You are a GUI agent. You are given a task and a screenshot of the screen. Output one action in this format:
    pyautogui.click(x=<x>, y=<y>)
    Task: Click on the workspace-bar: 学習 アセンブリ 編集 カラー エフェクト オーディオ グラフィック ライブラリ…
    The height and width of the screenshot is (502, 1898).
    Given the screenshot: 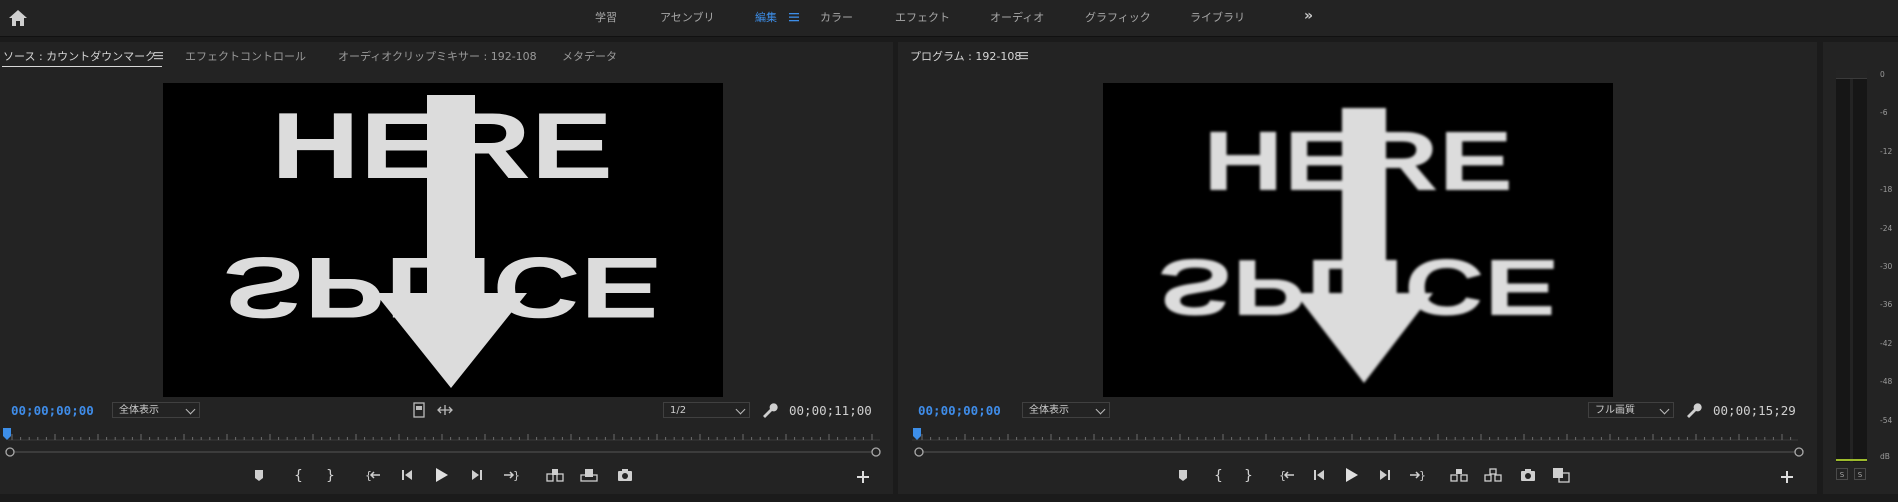 What is the action you would take?
    pyautogui.click(x=949, y=18)
    